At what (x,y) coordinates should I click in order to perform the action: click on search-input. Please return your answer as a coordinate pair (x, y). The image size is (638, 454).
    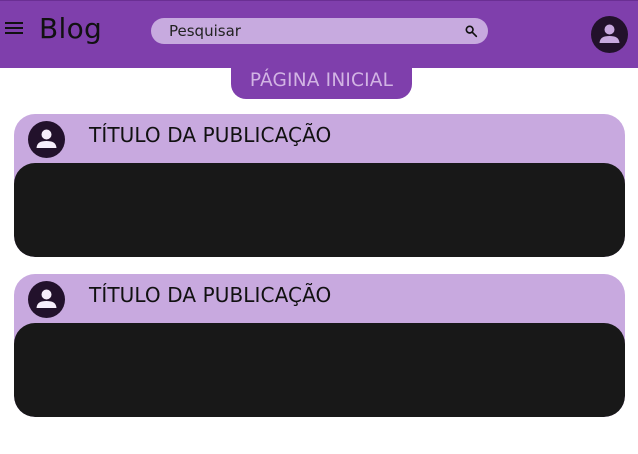
    Looking at the image, I should click on (301, 31).